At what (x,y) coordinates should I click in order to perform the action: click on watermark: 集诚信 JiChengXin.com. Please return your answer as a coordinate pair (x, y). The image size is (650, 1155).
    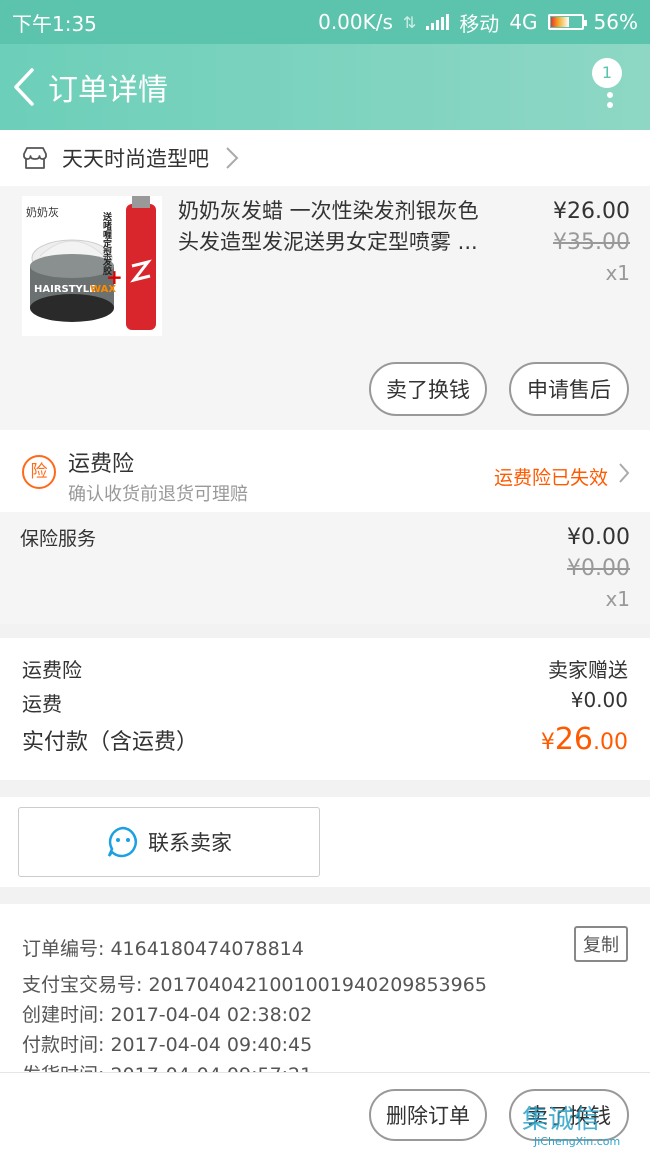
    Looking at the image, I should click on (583, 1125).